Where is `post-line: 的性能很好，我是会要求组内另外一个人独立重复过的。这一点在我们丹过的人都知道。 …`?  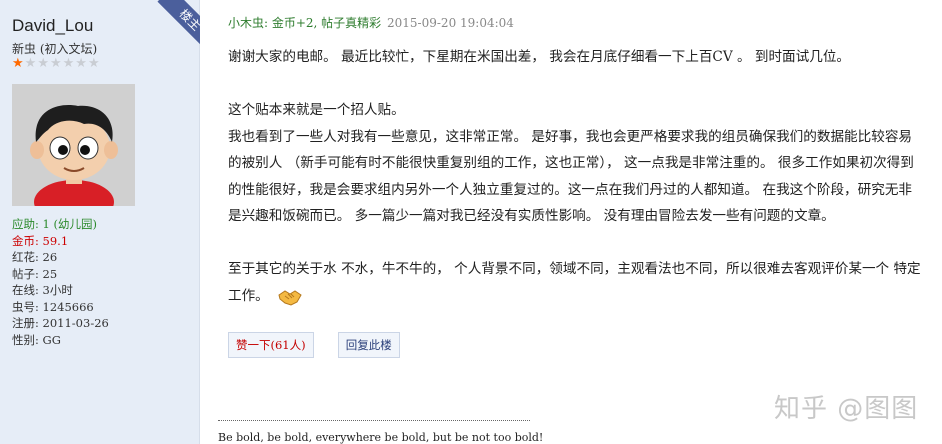
post-line: 的性能很好，我是会要求组内另外一个人独立重复过的。这一点在我们丹过的人都知道。 … is located at coordinates (570, 189).